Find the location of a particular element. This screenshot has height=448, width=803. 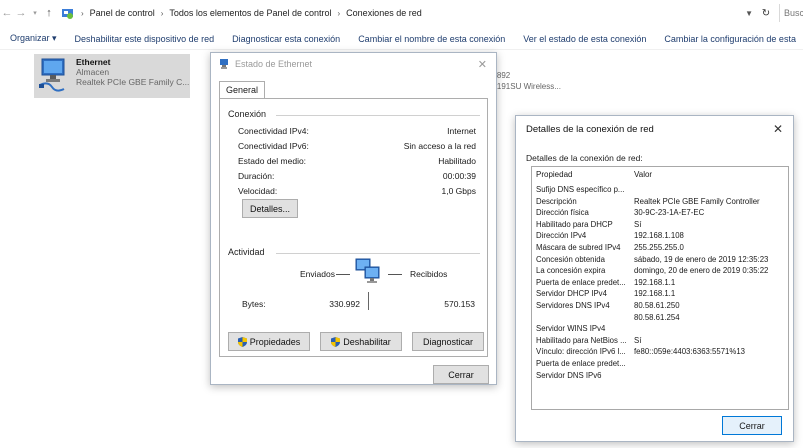

list-item: Habilitado para NetBios ... Sí is located at coordinates (661, 341).